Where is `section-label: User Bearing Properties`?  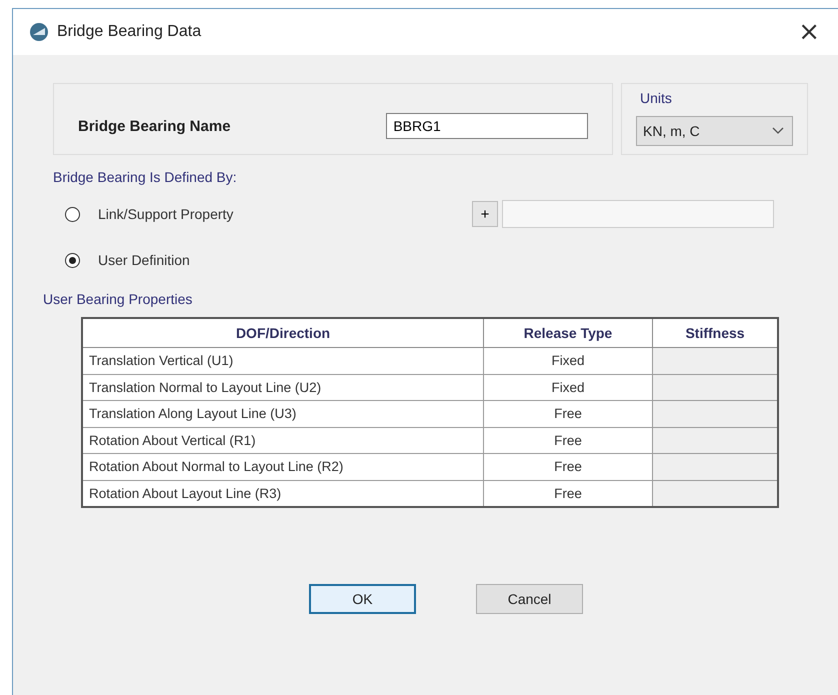
section-label: User Bearing Properties is located at coordinates (117, 299).